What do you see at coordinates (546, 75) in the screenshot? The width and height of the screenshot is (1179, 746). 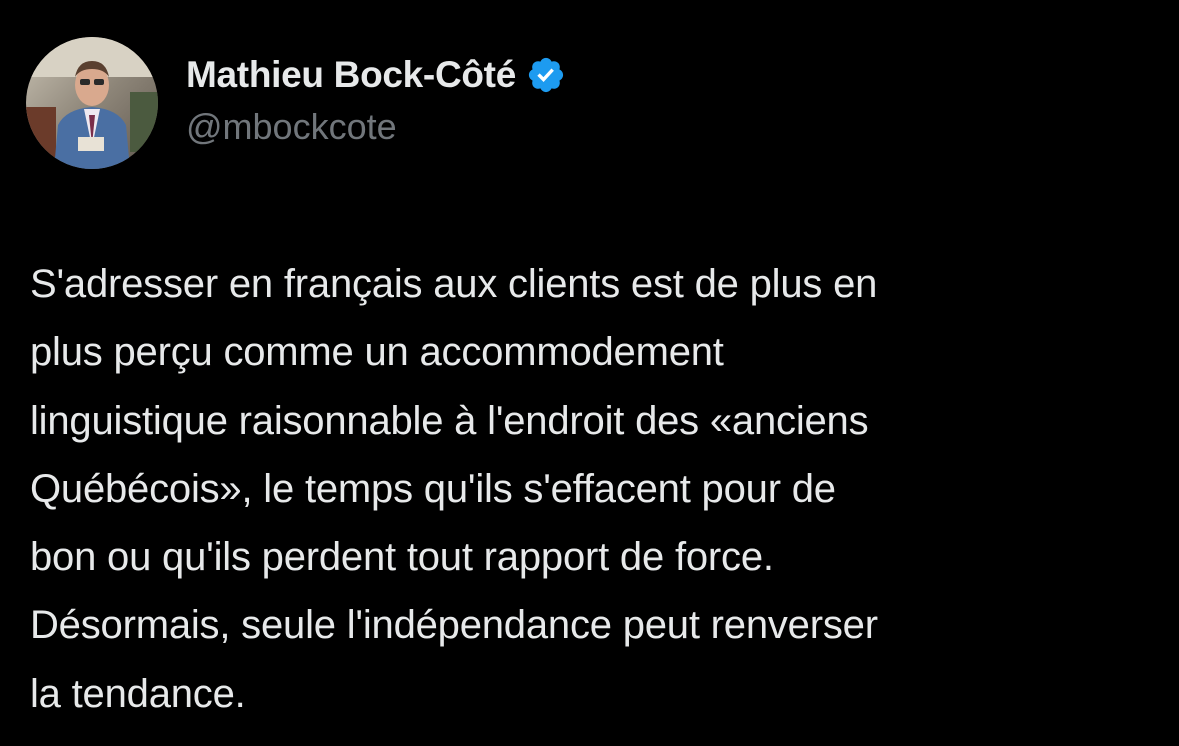 I see `verified-badge-icon` at bounding box center [546, 75].